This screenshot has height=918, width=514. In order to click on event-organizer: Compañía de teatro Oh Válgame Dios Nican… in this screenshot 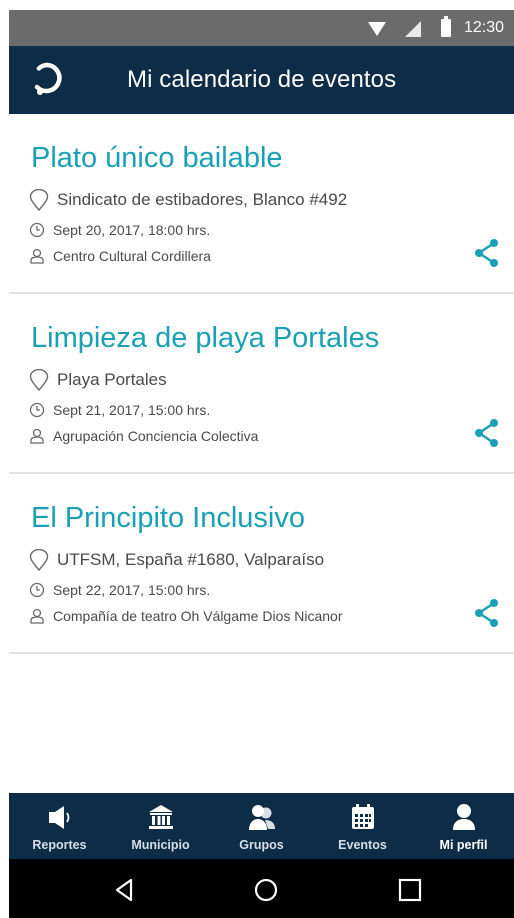, I will do `click(185, 616)`.